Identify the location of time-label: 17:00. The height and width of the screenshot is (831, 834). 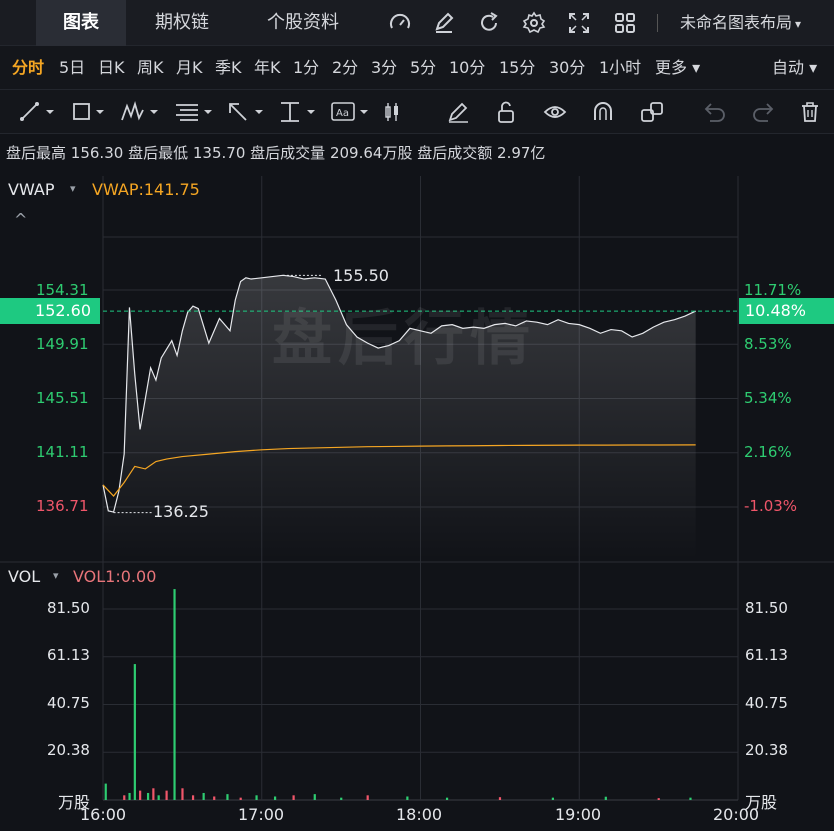
(261, 814).